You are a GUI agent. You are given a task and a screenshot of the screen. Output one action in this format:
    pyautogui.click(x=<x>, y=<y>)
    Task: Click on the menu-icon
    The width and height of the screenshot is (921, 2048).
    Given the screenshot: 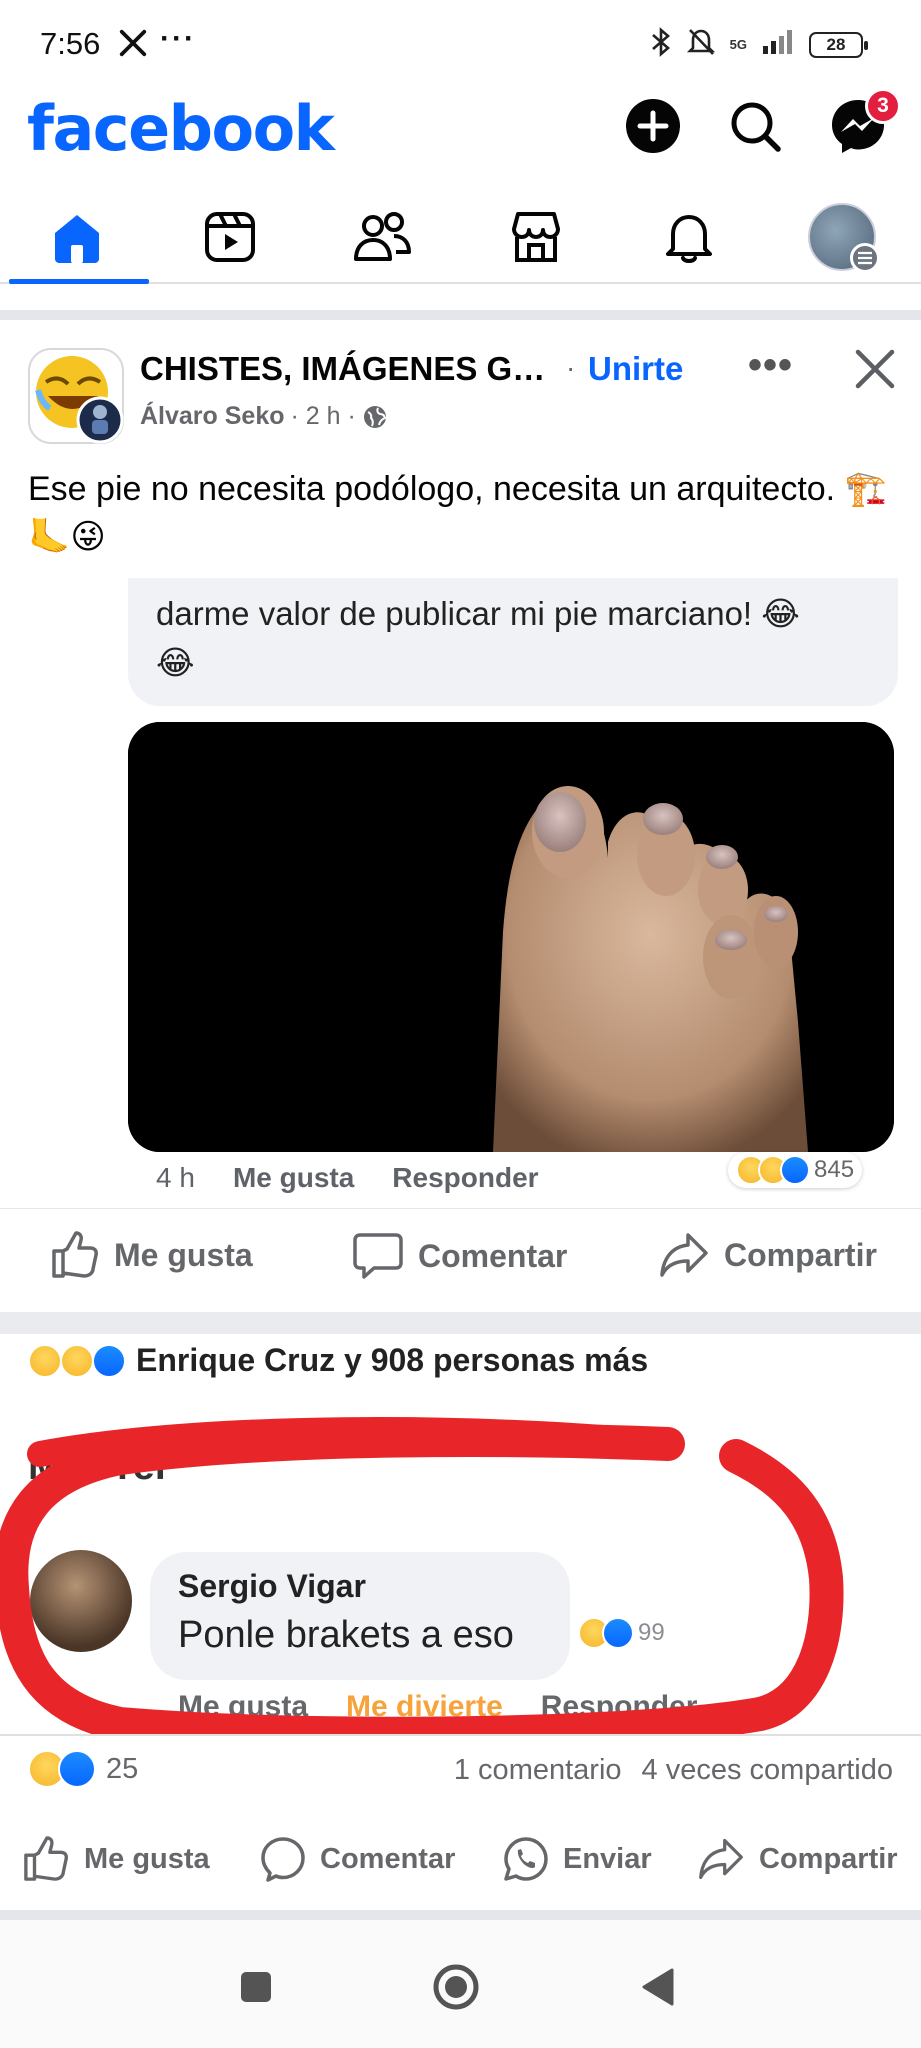 What is the action you would take?
    pyautogui.click(x=865, y=258)
    